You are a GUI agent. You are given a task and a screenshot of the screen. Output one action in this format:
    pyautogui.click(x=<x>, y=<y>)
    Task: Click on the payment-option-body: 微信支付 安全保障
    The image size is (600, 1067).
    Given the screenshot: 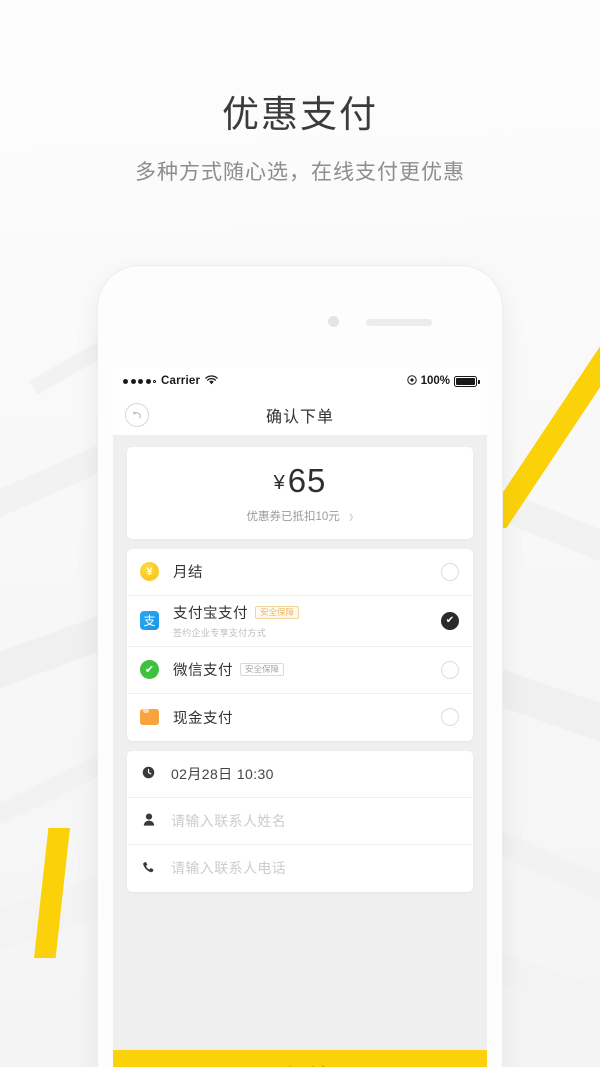 What is the action you would take?
    pyautogui.click(x=307, y=669)
    